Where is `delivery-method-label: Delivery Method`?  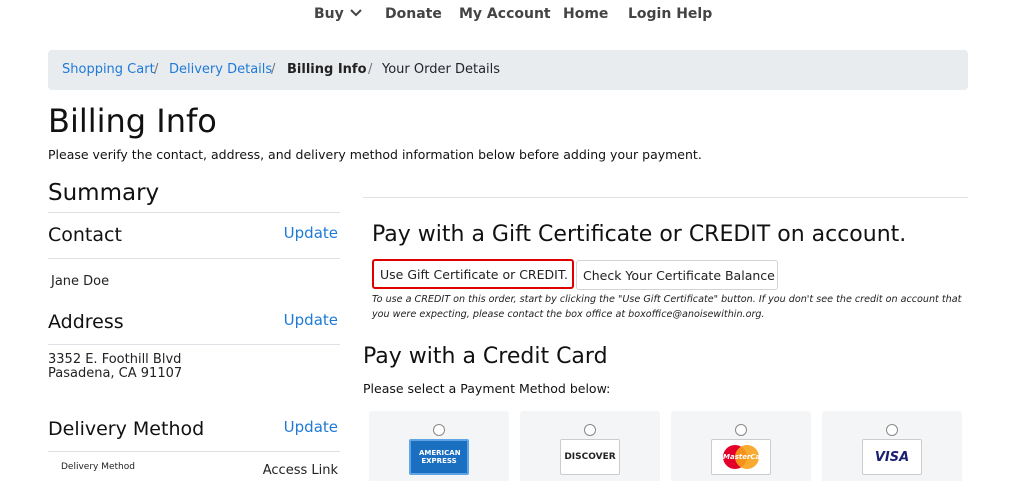
delivery-method-label: Delivery Method is located at coordinates (98, 467).